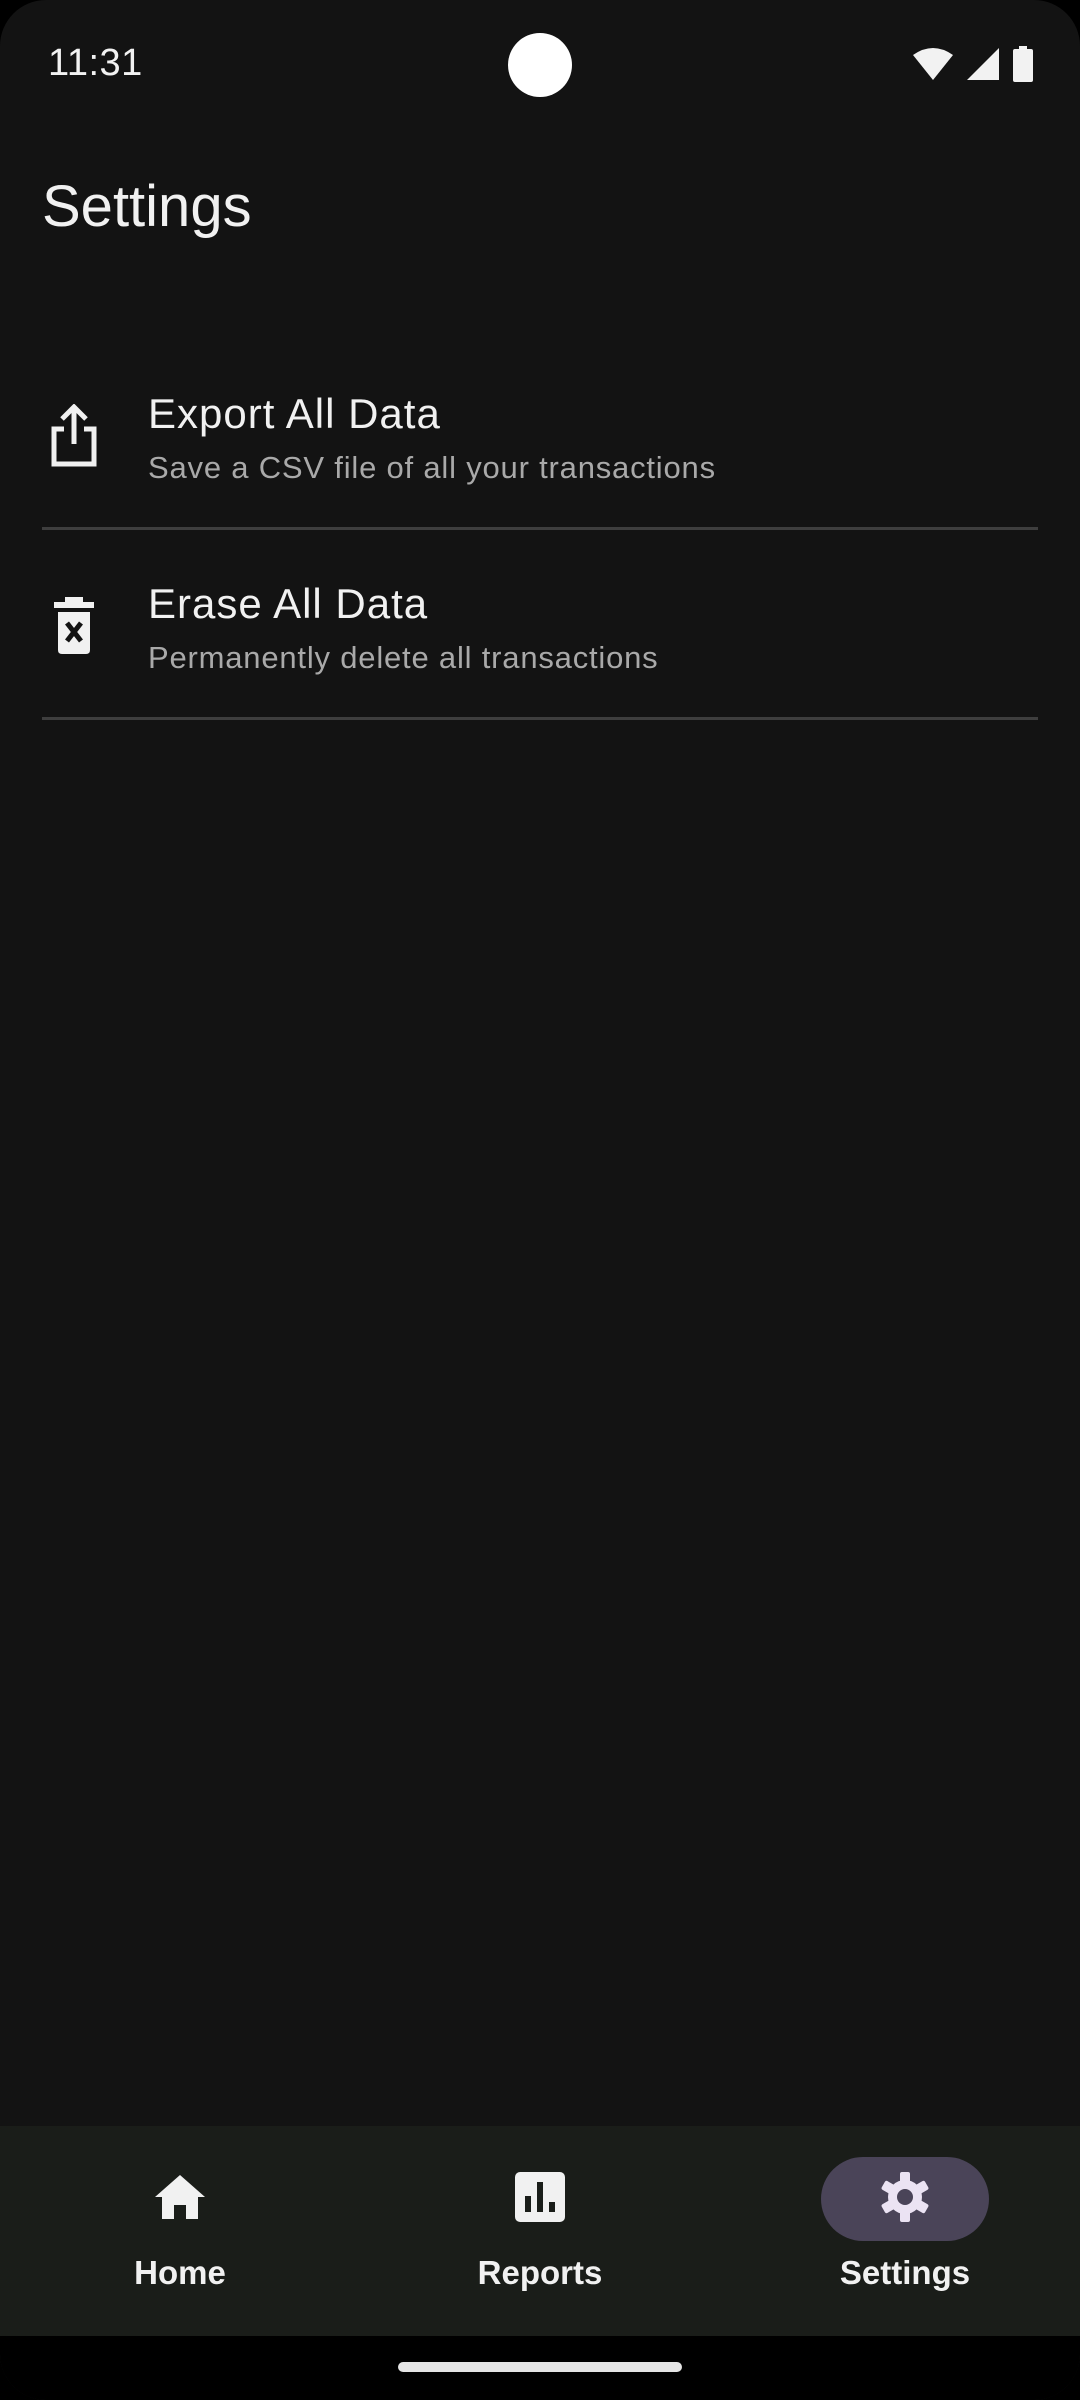 Image resolution: width=1080 pixels, height=2400 pixels. Describe the element at coordinates (74, 435) in the screenshot. I see `share-export-icon` at that location.